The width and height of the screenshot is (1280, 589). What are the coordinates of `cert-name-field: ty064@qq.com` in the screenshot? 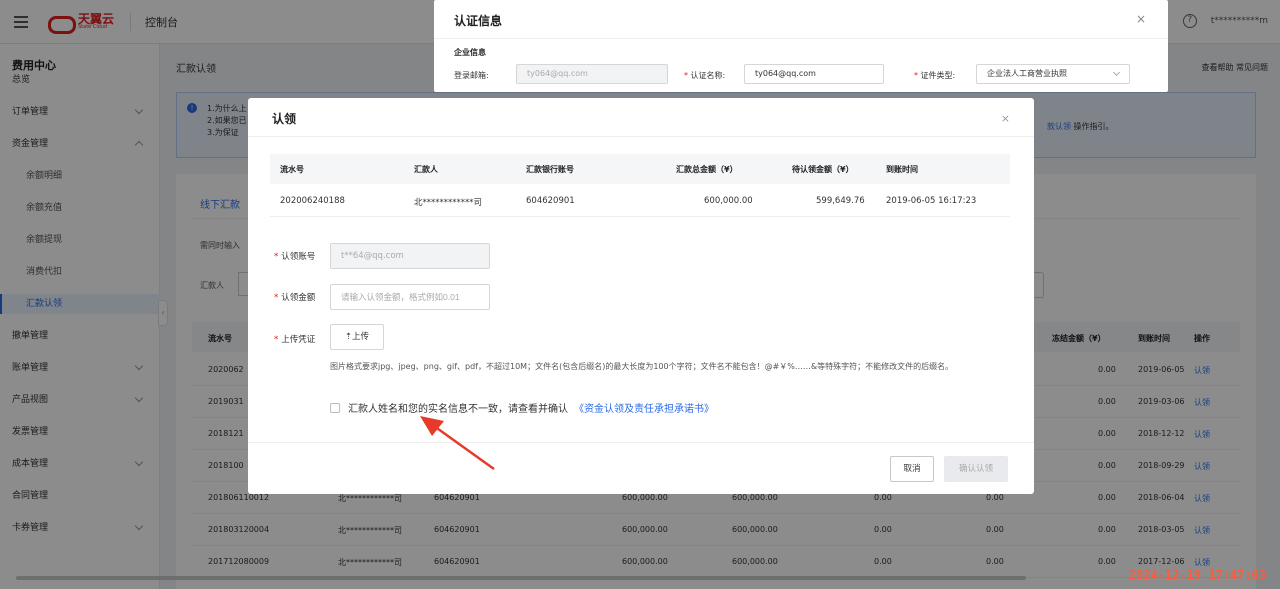 It's located at (814, 74).